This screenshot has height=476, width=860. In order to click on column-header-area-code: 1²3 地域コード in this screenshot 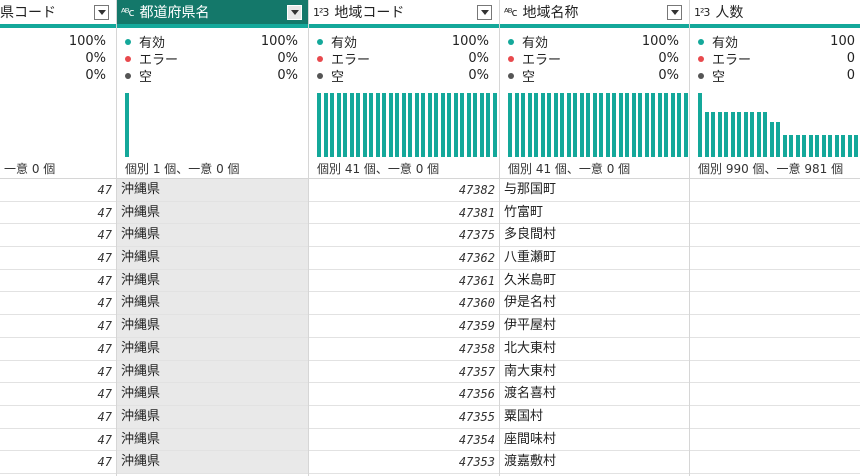, I will do `click(404, 14)`.